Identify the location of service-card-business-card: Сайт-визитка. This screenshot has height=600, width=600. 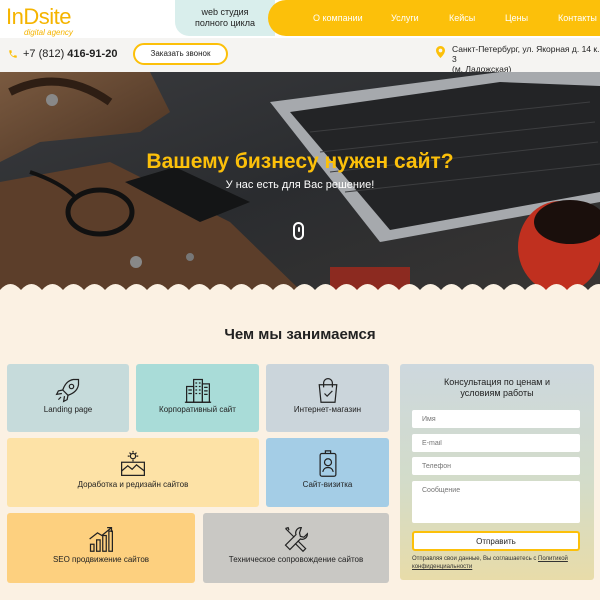
(327, 472).